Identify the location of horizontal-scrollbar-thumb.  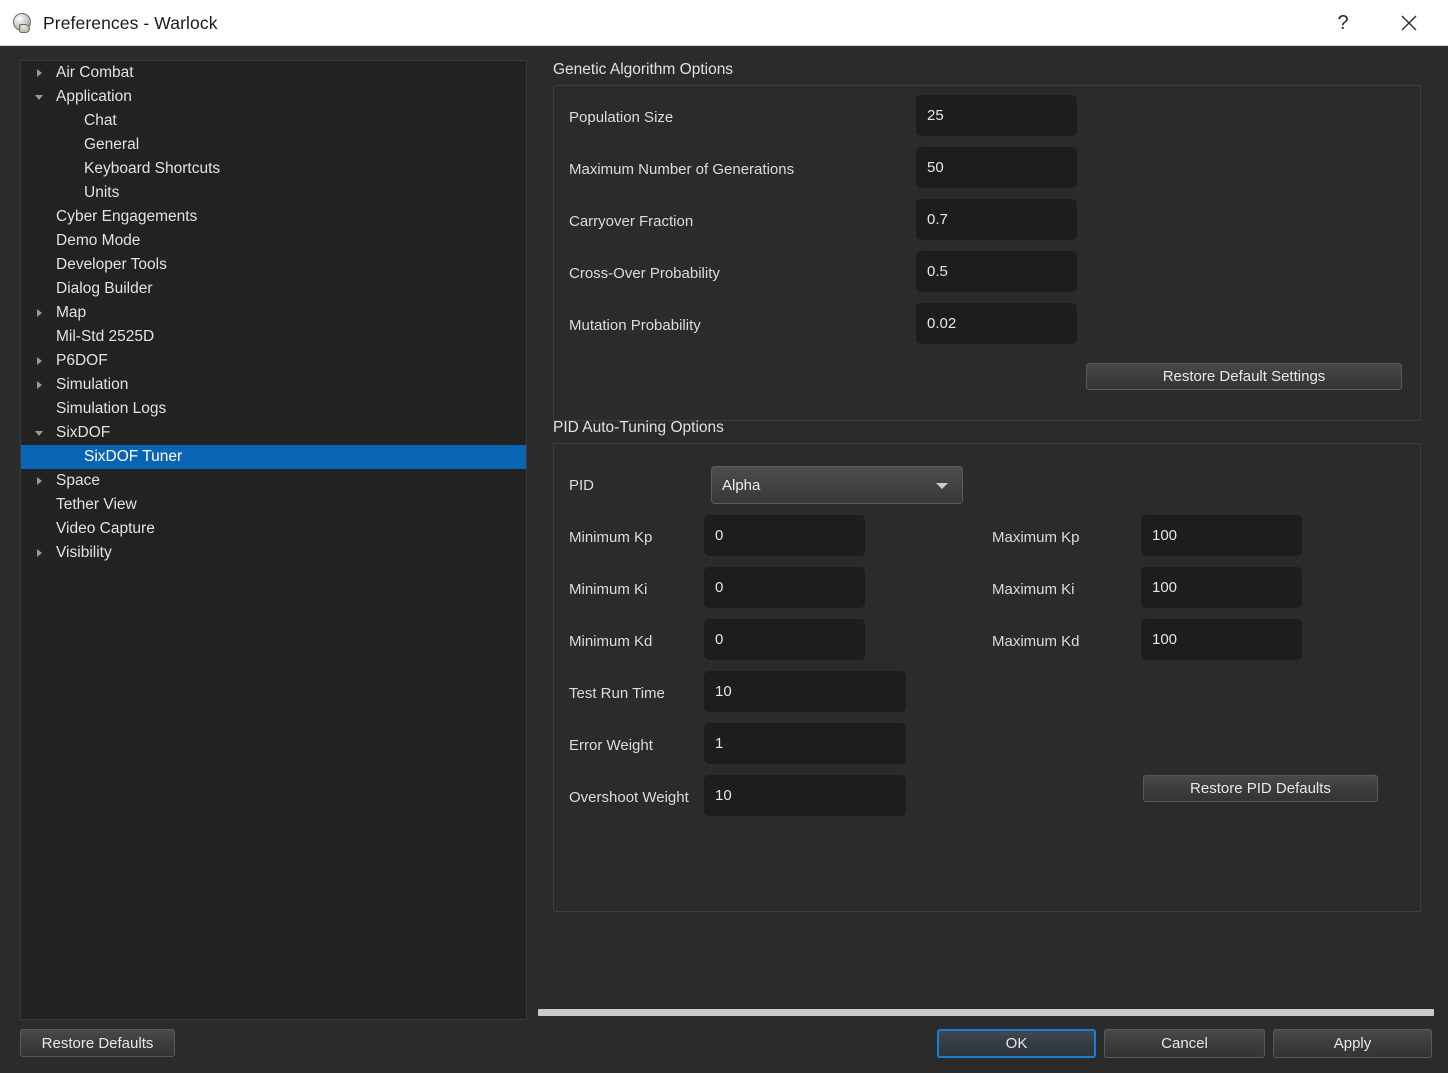
(986, 1012).